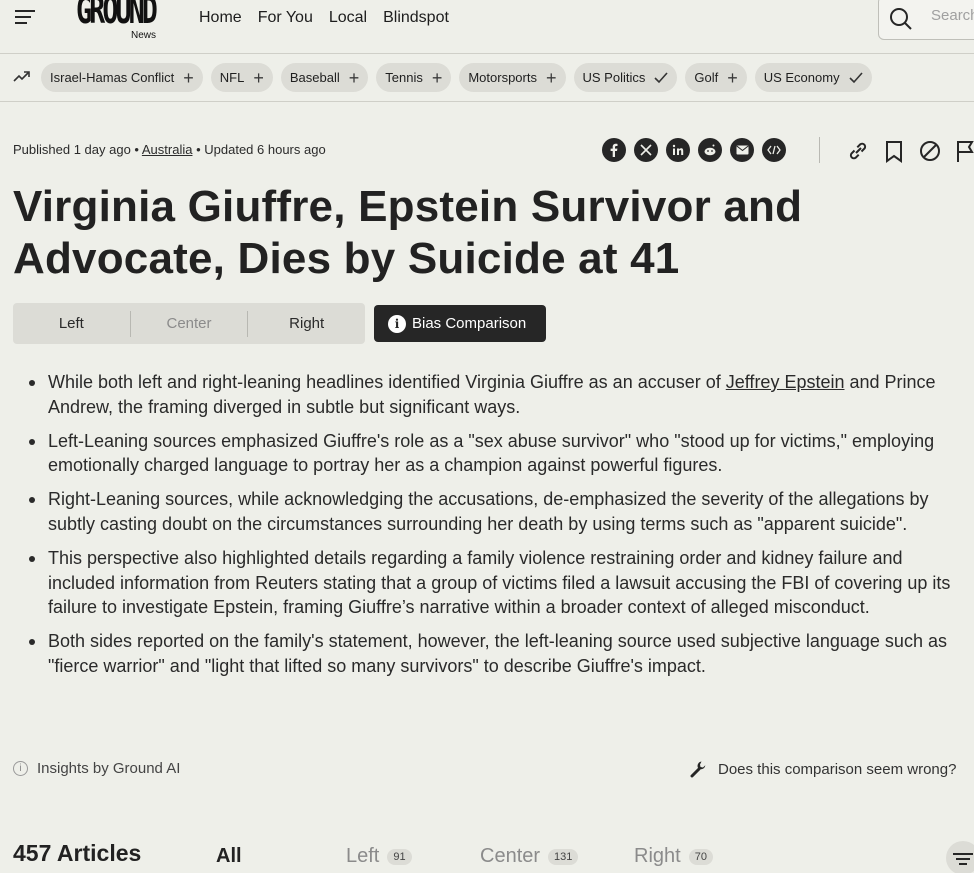 The width and height of the screenshot is (974, 873). What do you see at coordinates (563, 856) in the screenshot?
I see `count-badge: 131` at bounding box center [563, 856].